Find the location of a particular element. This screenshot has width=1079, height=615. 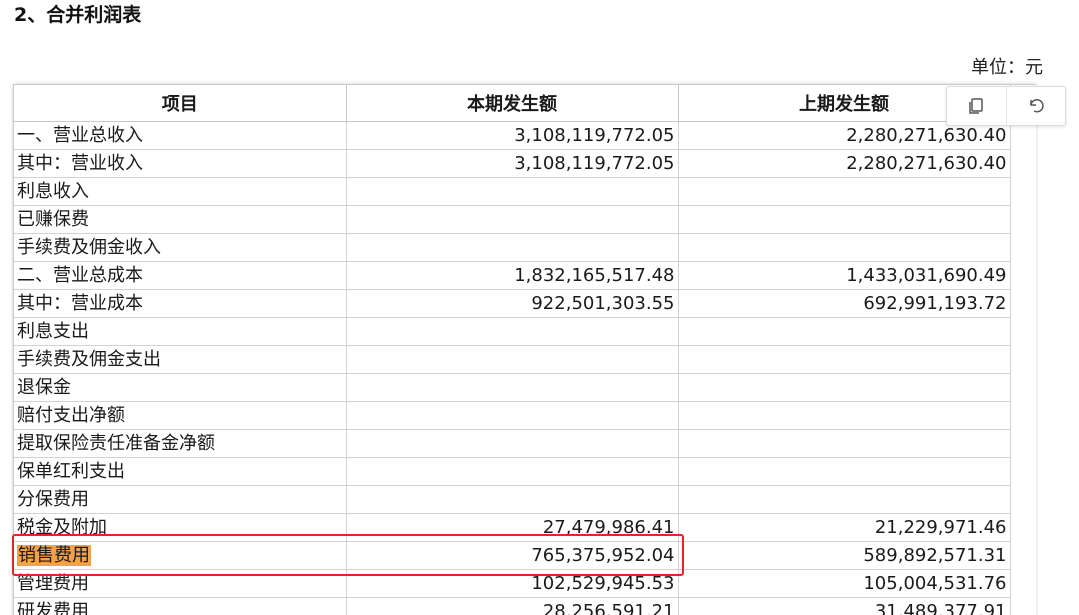

table-row: 手续费及佣金支出 is located at coordinates (512, 359).